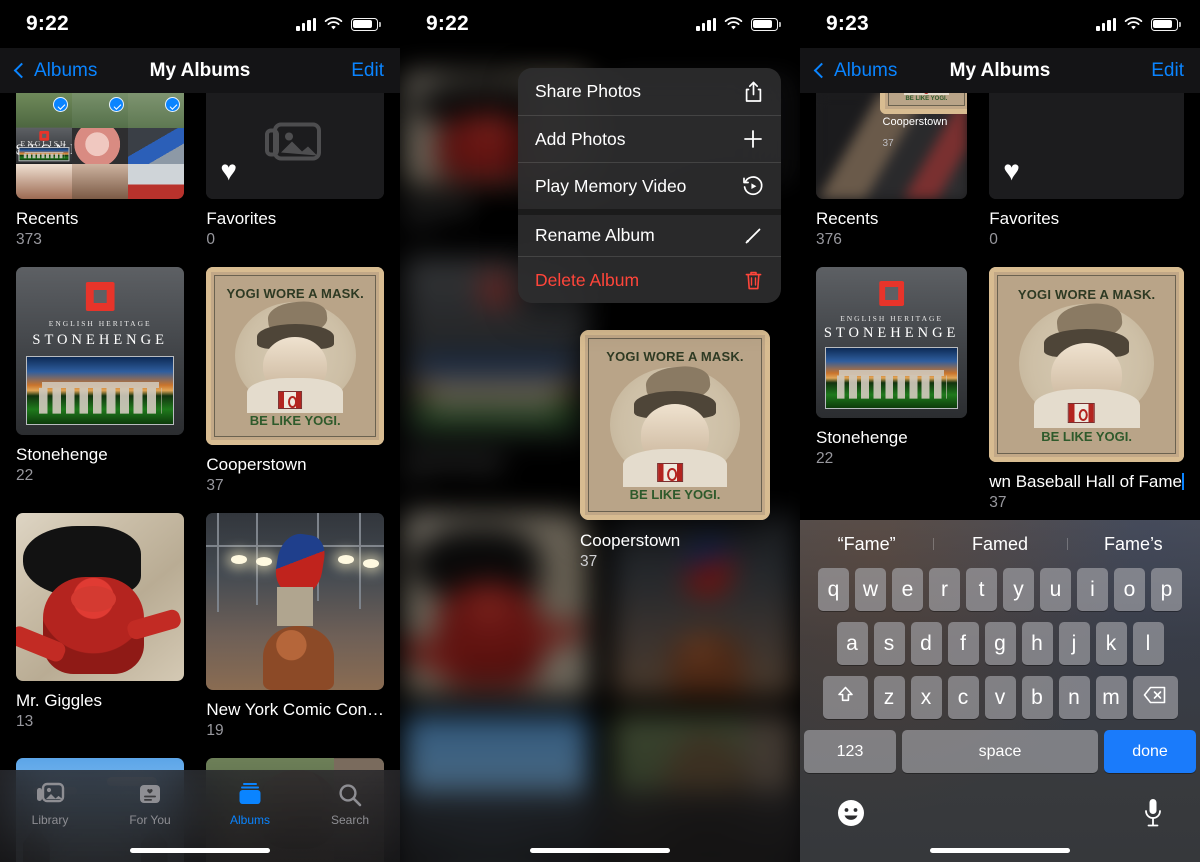 This screenshot has height=862, width=1200. I want to click on space-key: space, so click(1000, 751).